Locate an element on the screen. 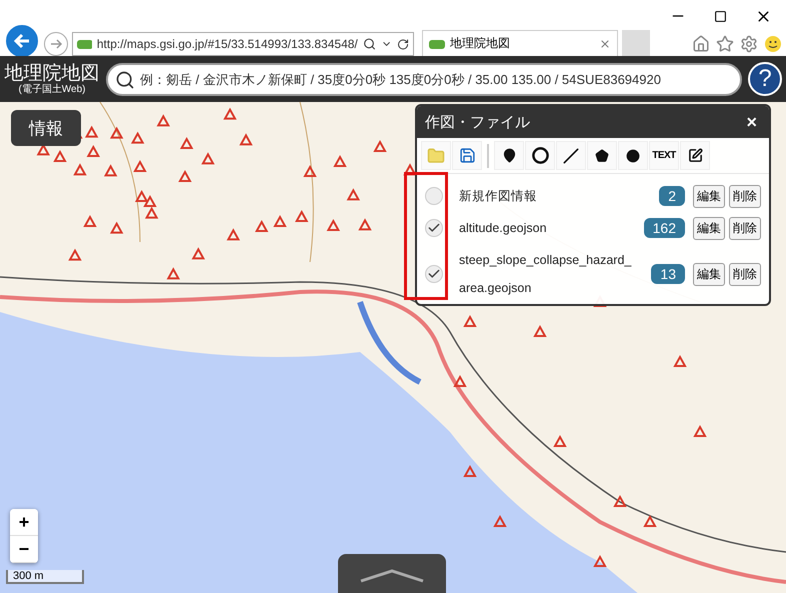  star-icon is located at coordinates (725, 44).